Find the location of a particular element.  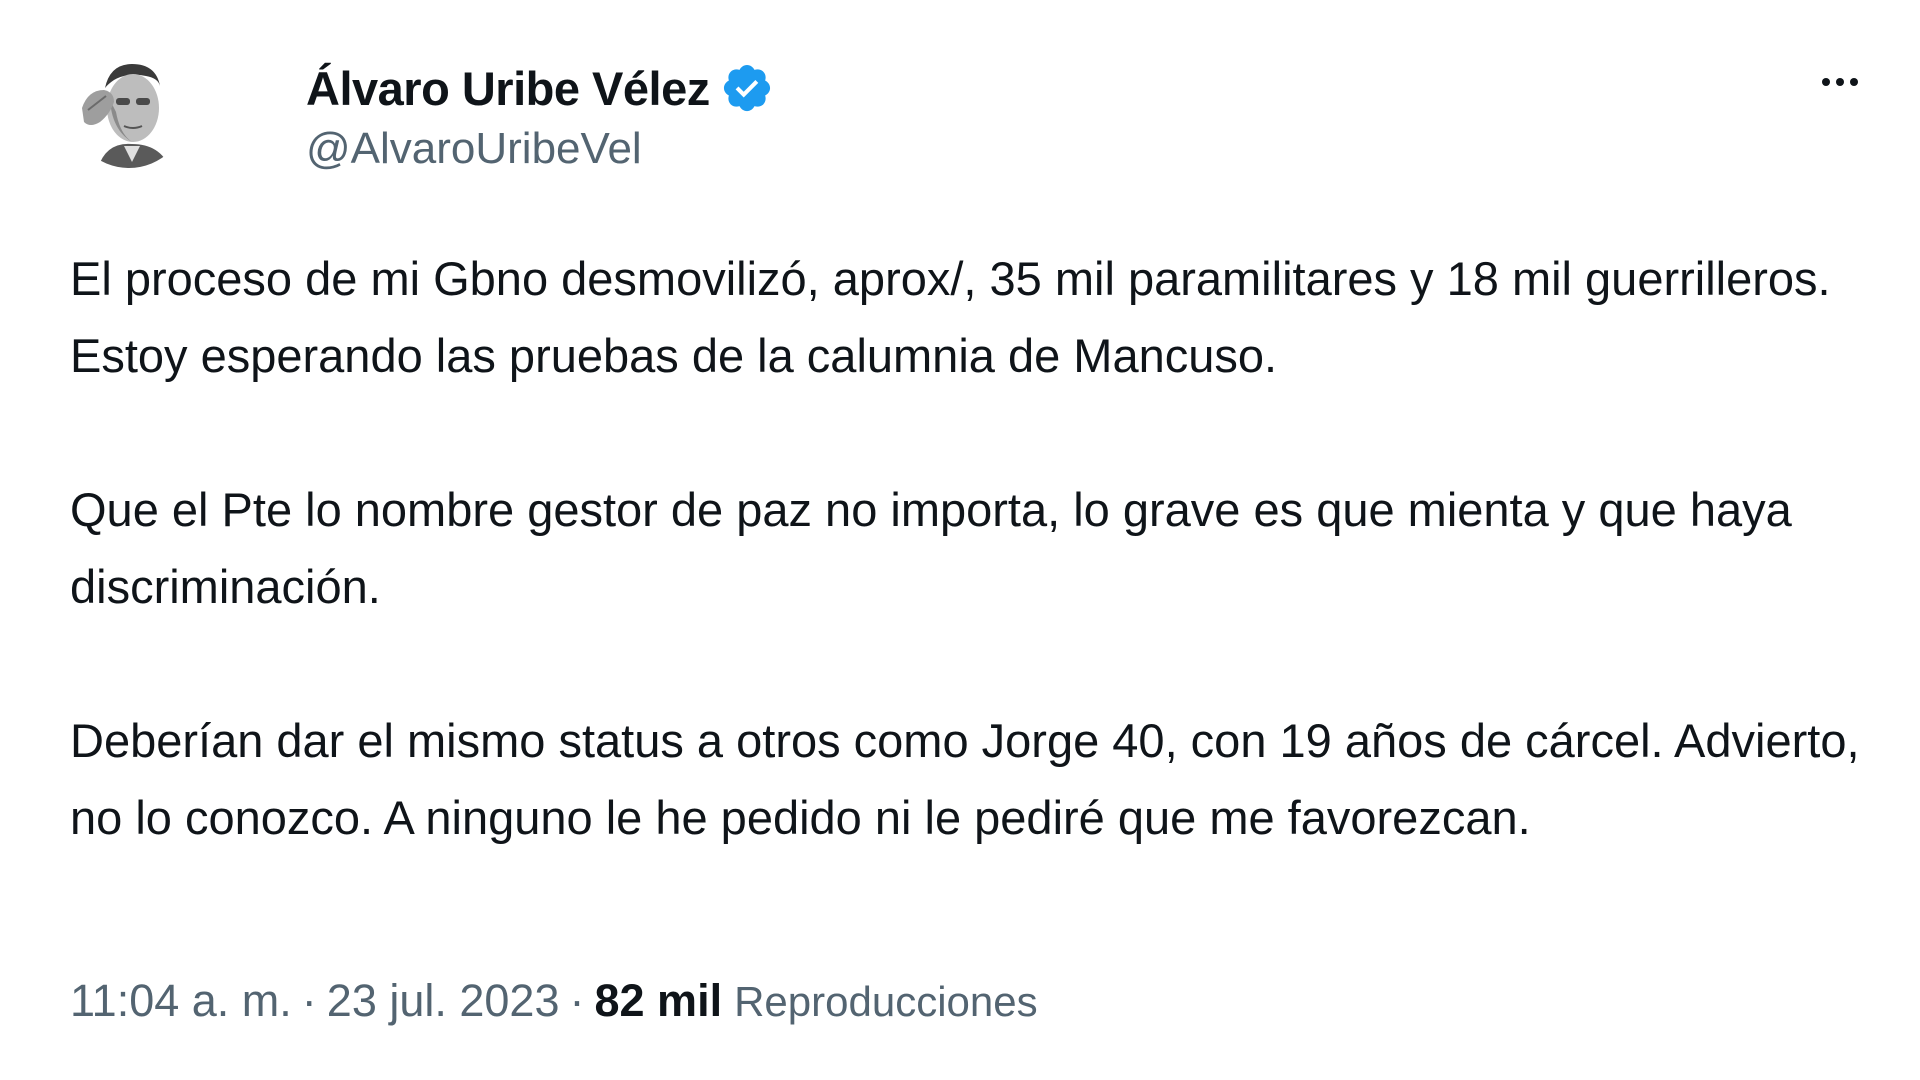

tweet-header: Álvaro Uribe Vélez @AlvaroUribeVel is located at coordinates (422, 115).